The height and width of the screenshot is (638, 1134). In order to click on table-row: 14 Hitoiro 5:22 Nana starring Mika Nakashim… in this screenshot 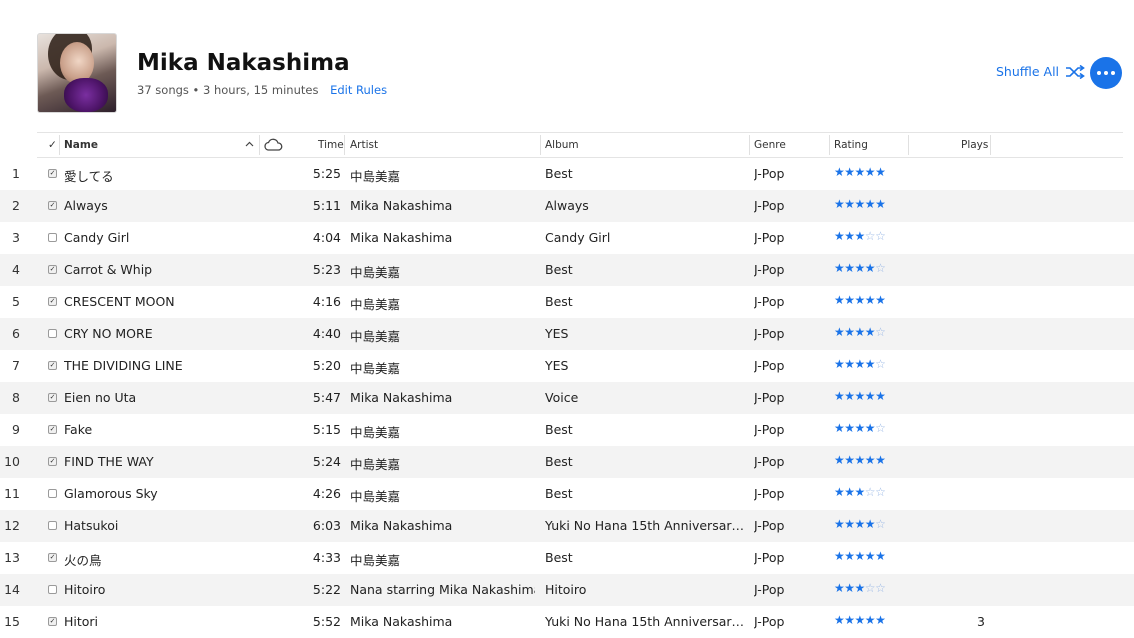, I will do `click(567, 590)`.